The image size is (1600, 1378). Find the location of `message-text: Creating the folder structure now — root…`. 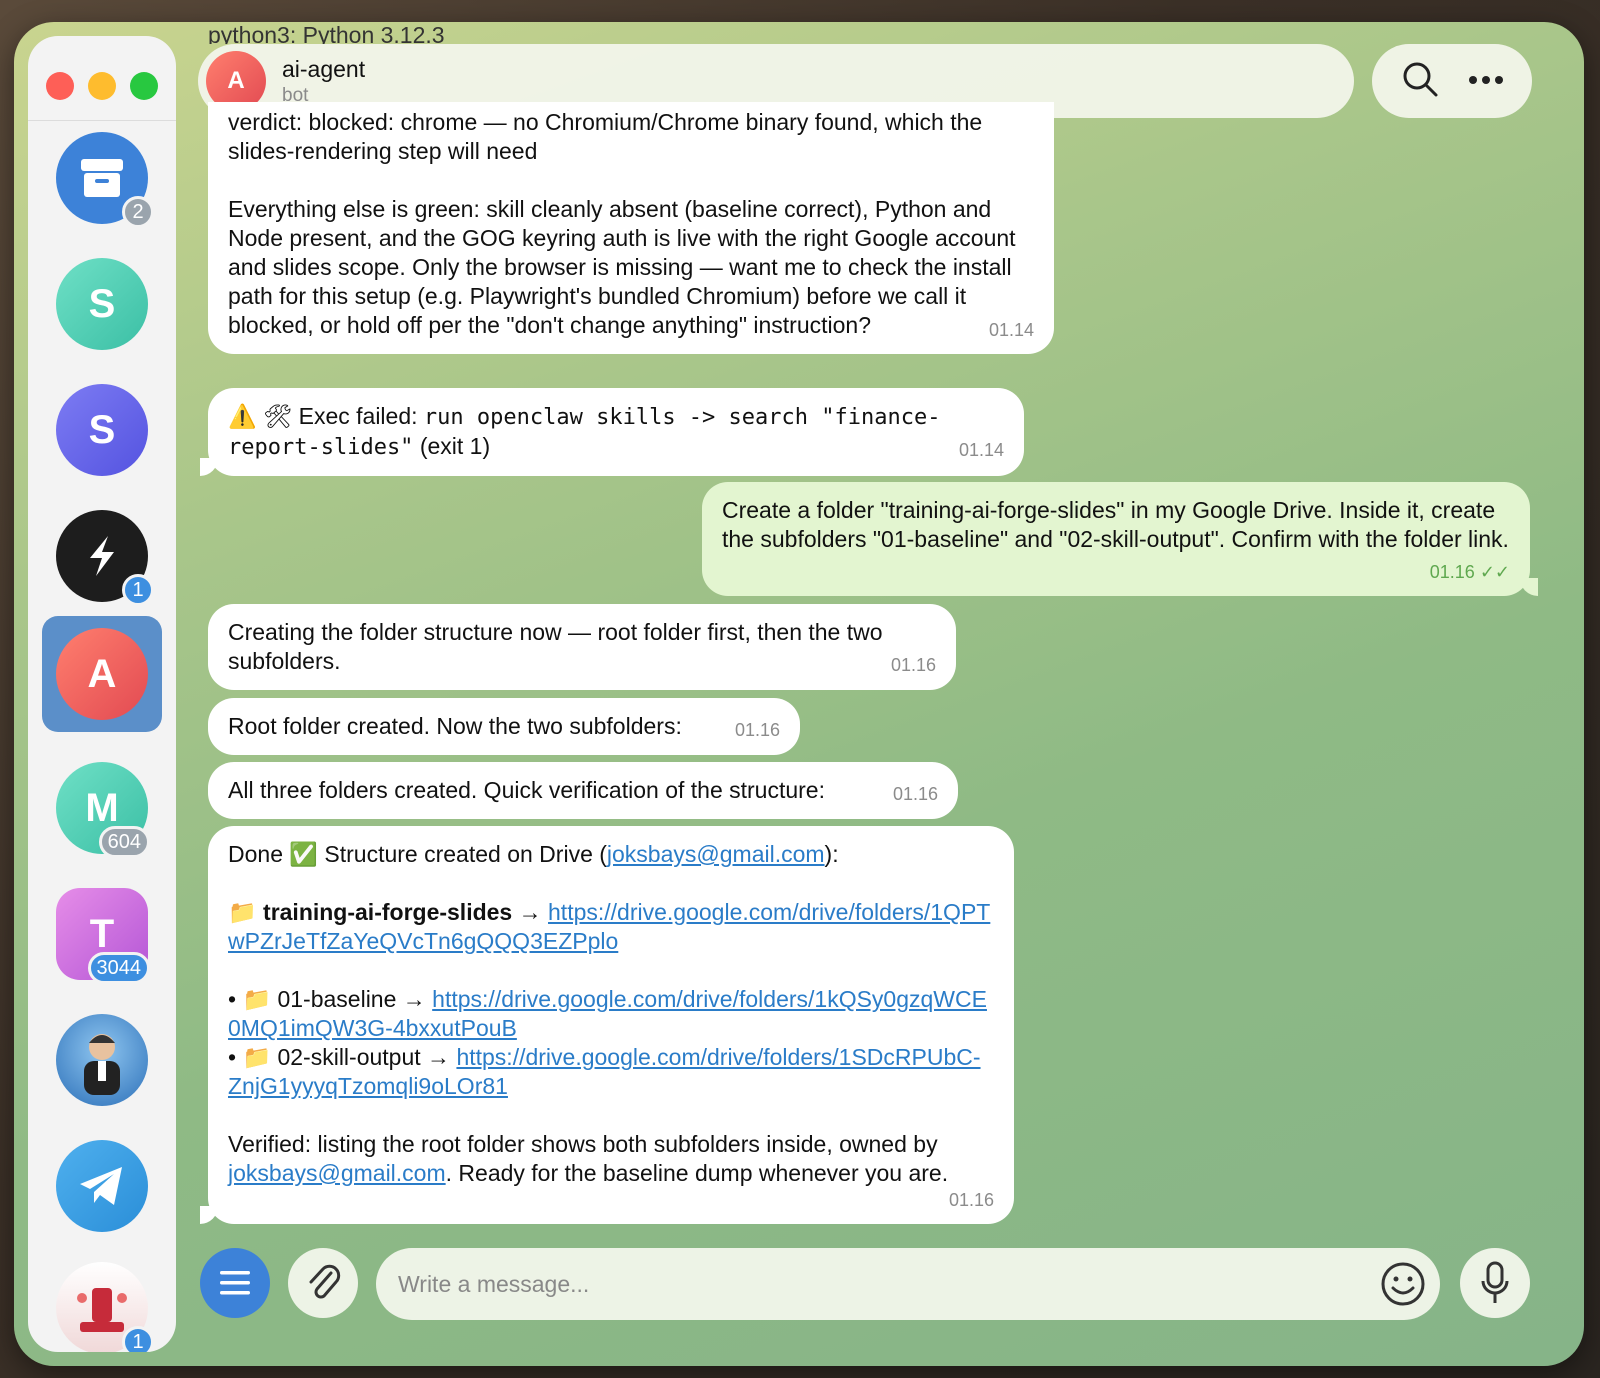

message-text: Creating the folder structure now — root… is located at coordinates (555, 646).